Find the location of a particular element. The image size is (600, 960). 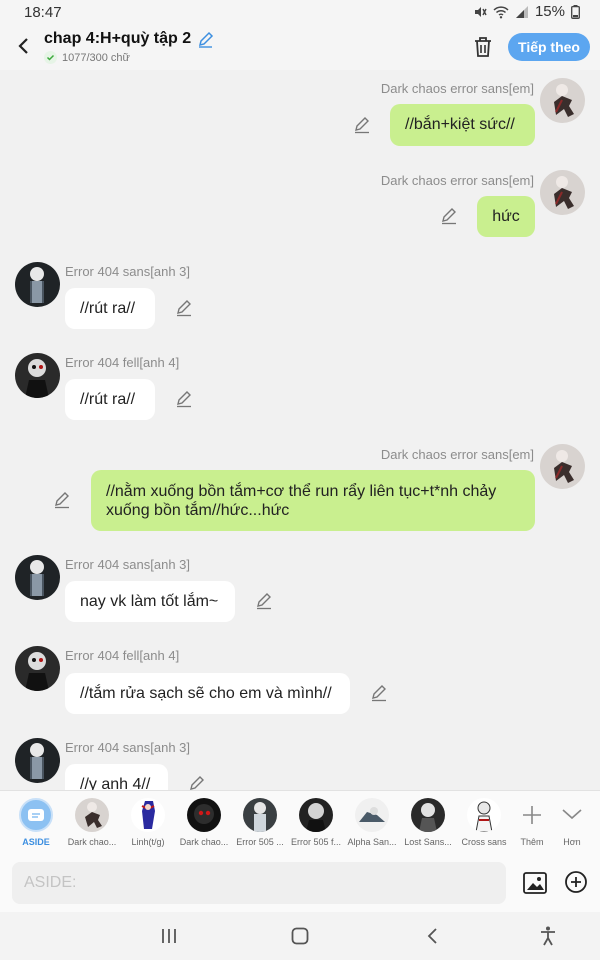

image-button is located at coordinates (535, 883).